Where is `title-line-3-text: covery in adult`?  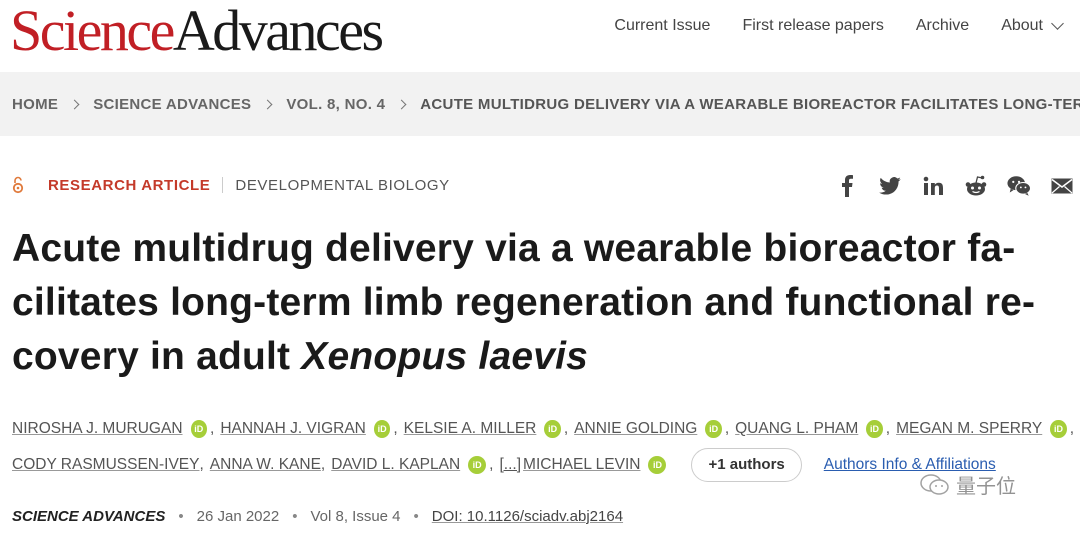 title-line-3-text: covery in adult is located at coordinates (157, 356).